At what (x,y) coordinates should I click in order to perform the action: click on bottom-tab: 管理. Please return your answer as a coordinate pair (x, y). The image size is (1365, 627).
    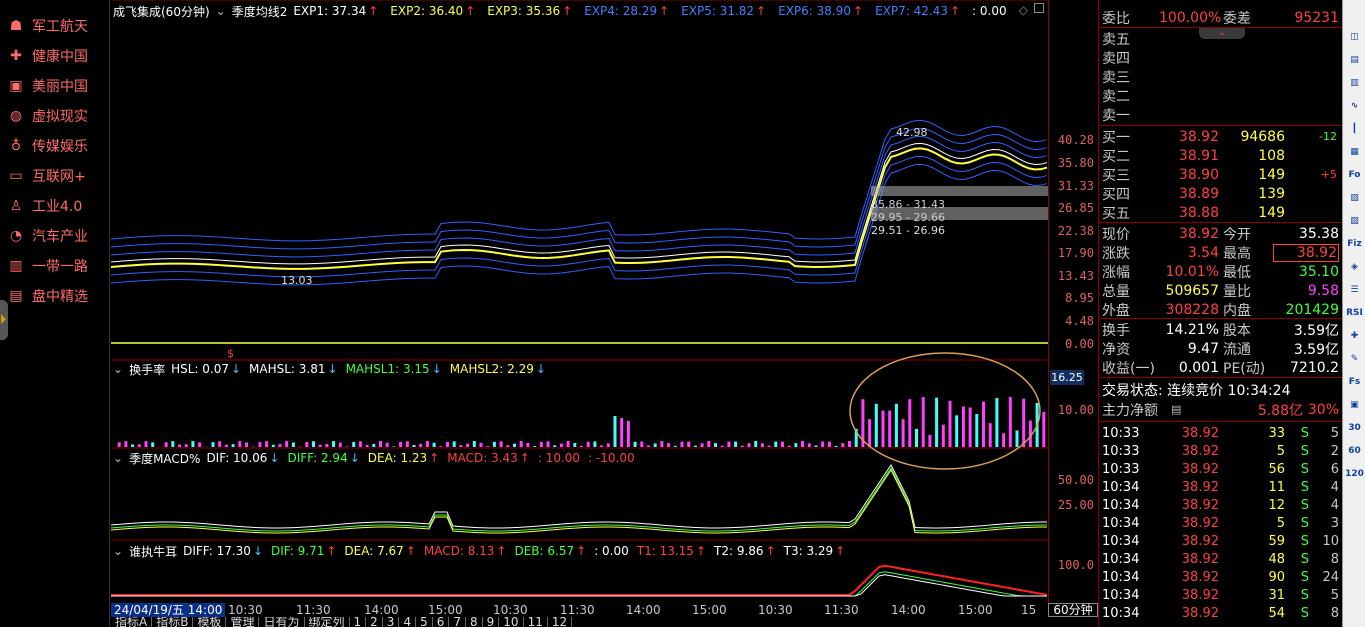
    Looking at the image, I should click on (243, 622).